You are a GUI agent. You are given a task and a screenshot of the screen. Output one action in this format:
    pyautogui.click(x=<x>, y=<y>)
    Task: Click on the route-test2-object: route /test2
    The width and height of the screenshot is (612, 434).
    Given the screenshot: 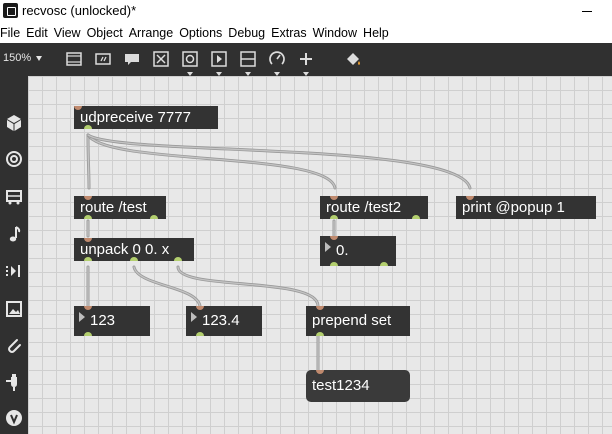 What is the action you would take?
    pyautogui.click(x=374, y=207)
    